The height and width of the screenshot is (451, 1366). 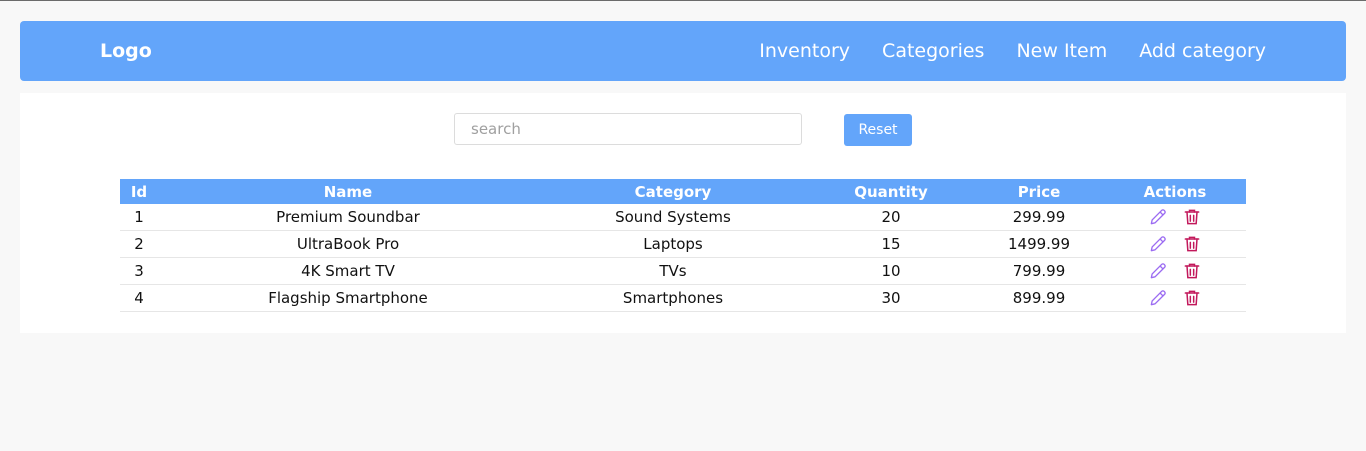 I want to click on nav-link-categories: Categories, so click(x=933, y=51).